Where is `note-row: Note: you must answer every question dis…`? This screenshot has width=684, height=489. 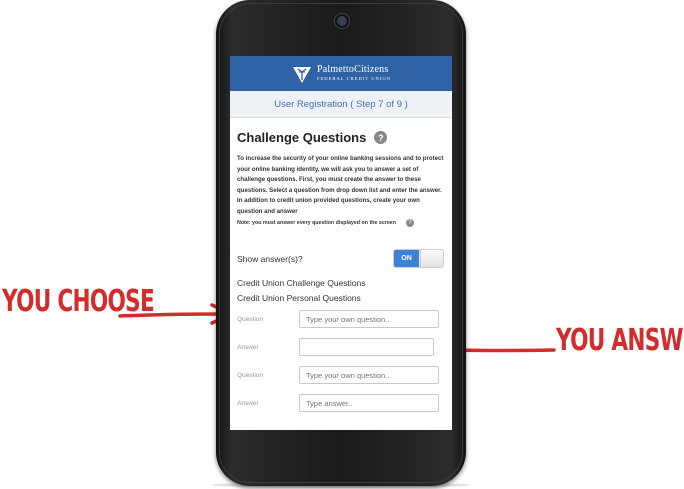 note-row: Note: you must answer every question dis… is located at coordinates (341, 223).